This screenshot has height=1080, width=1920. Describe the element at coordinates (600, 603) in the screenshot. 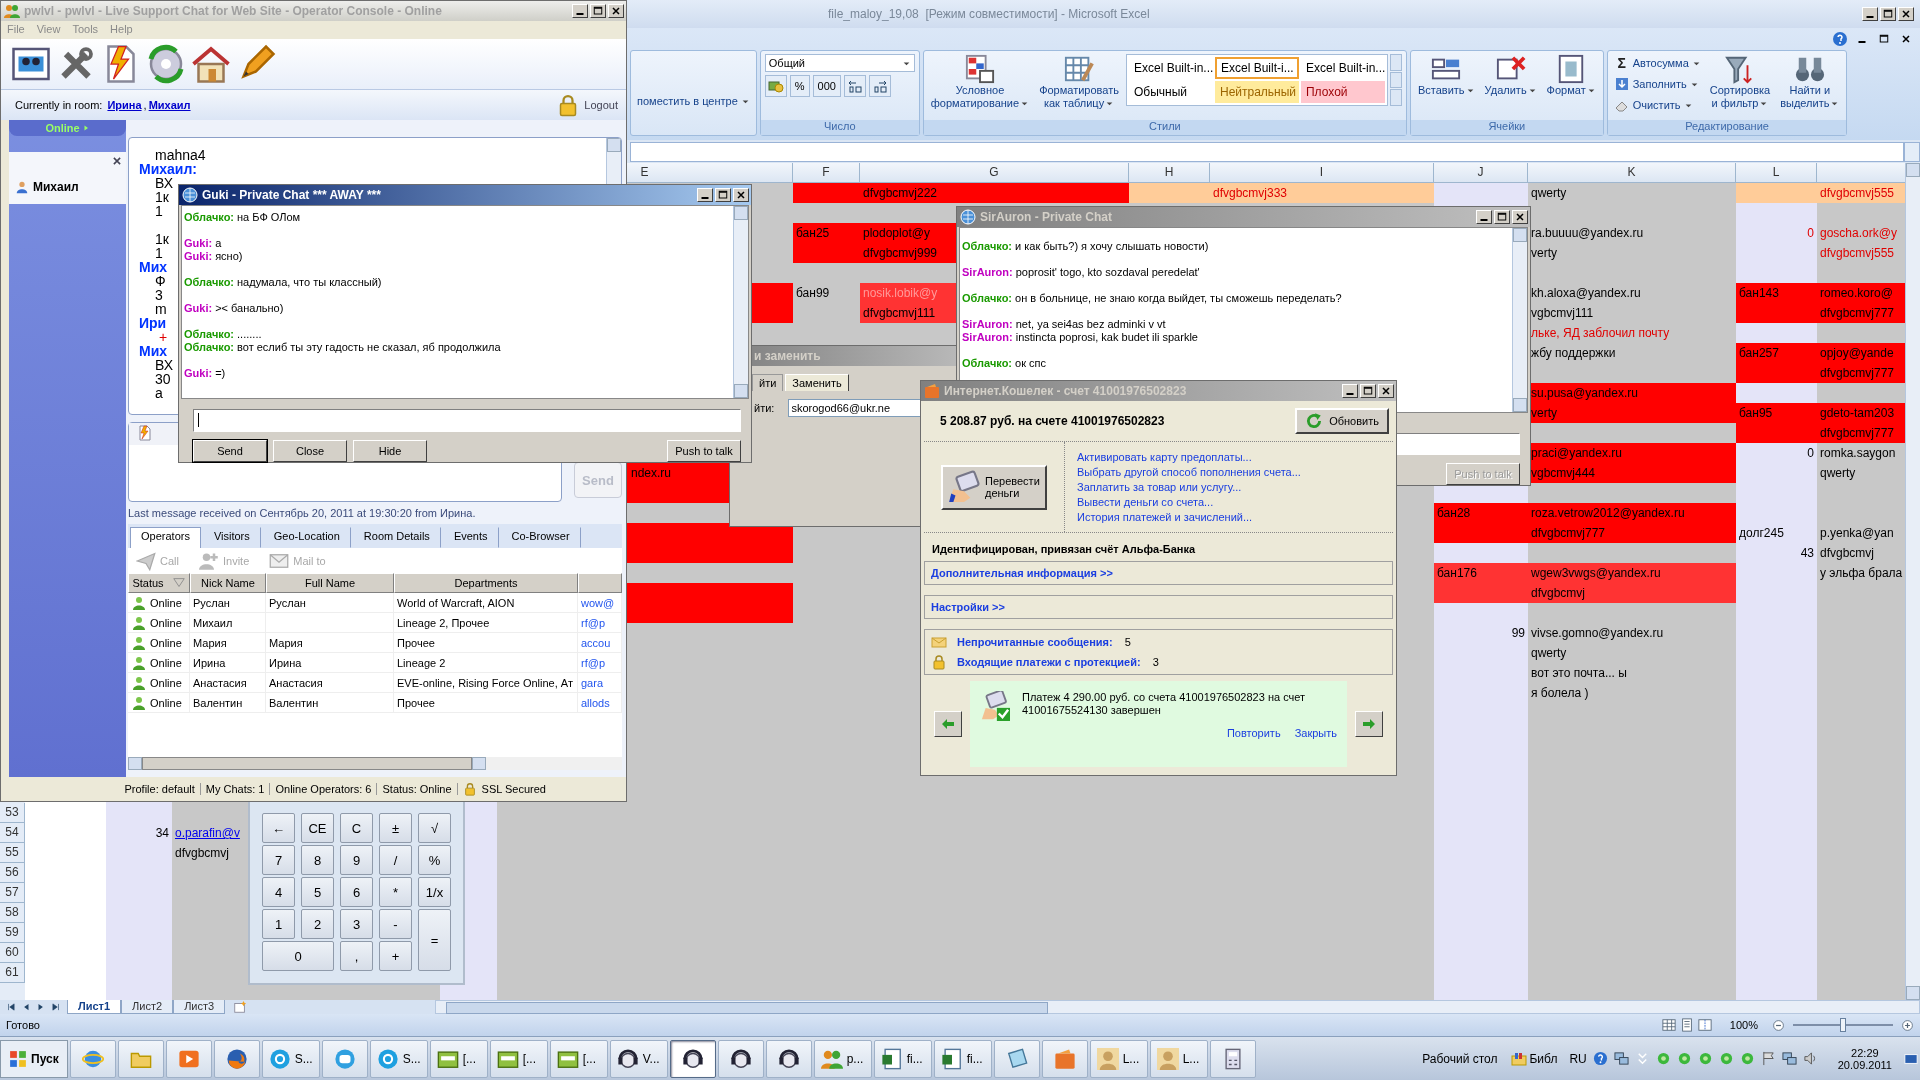

I see `email-link: wow@` at that location.